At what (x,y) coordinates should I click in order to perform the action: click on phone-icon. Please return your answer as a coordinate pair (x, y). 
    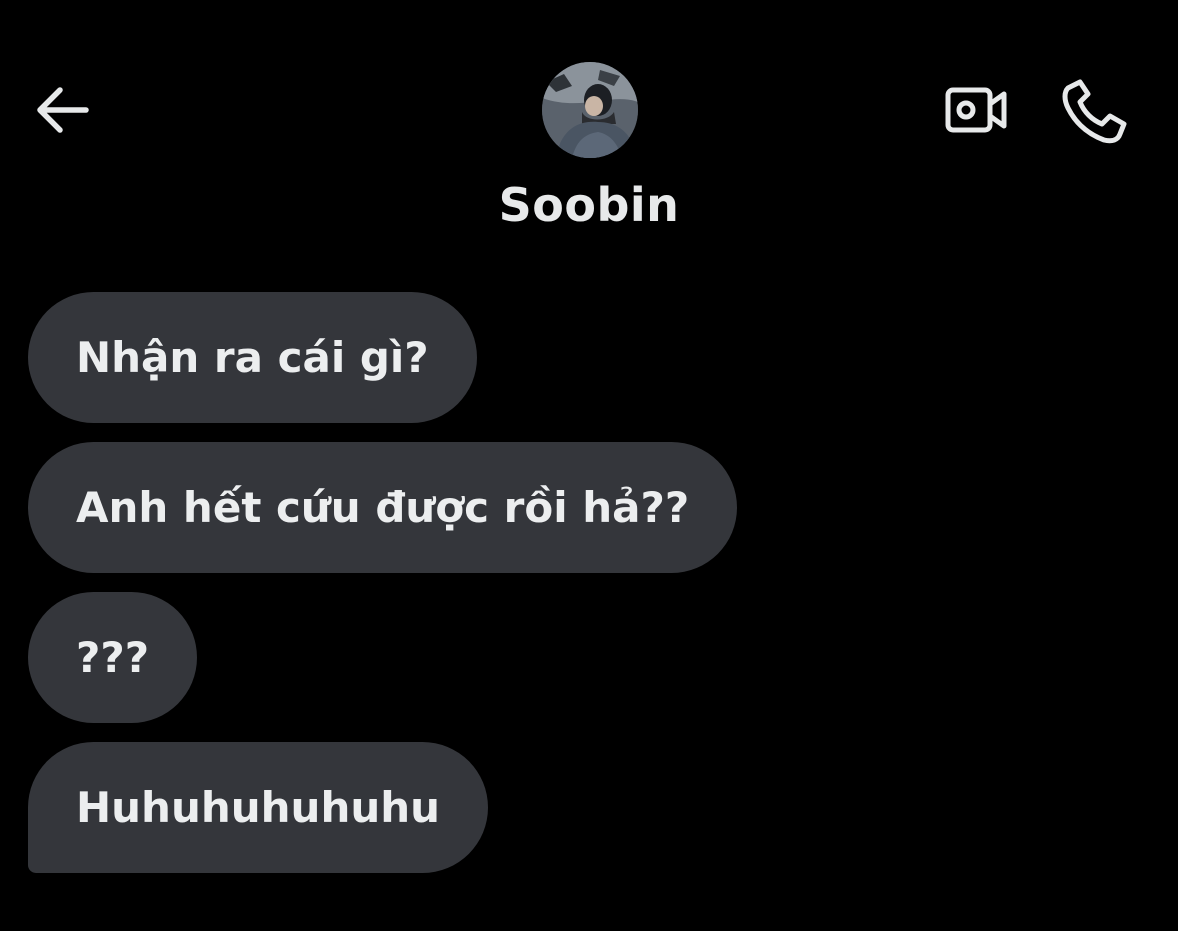
    Looking at the image, I should click on (1094, 111).